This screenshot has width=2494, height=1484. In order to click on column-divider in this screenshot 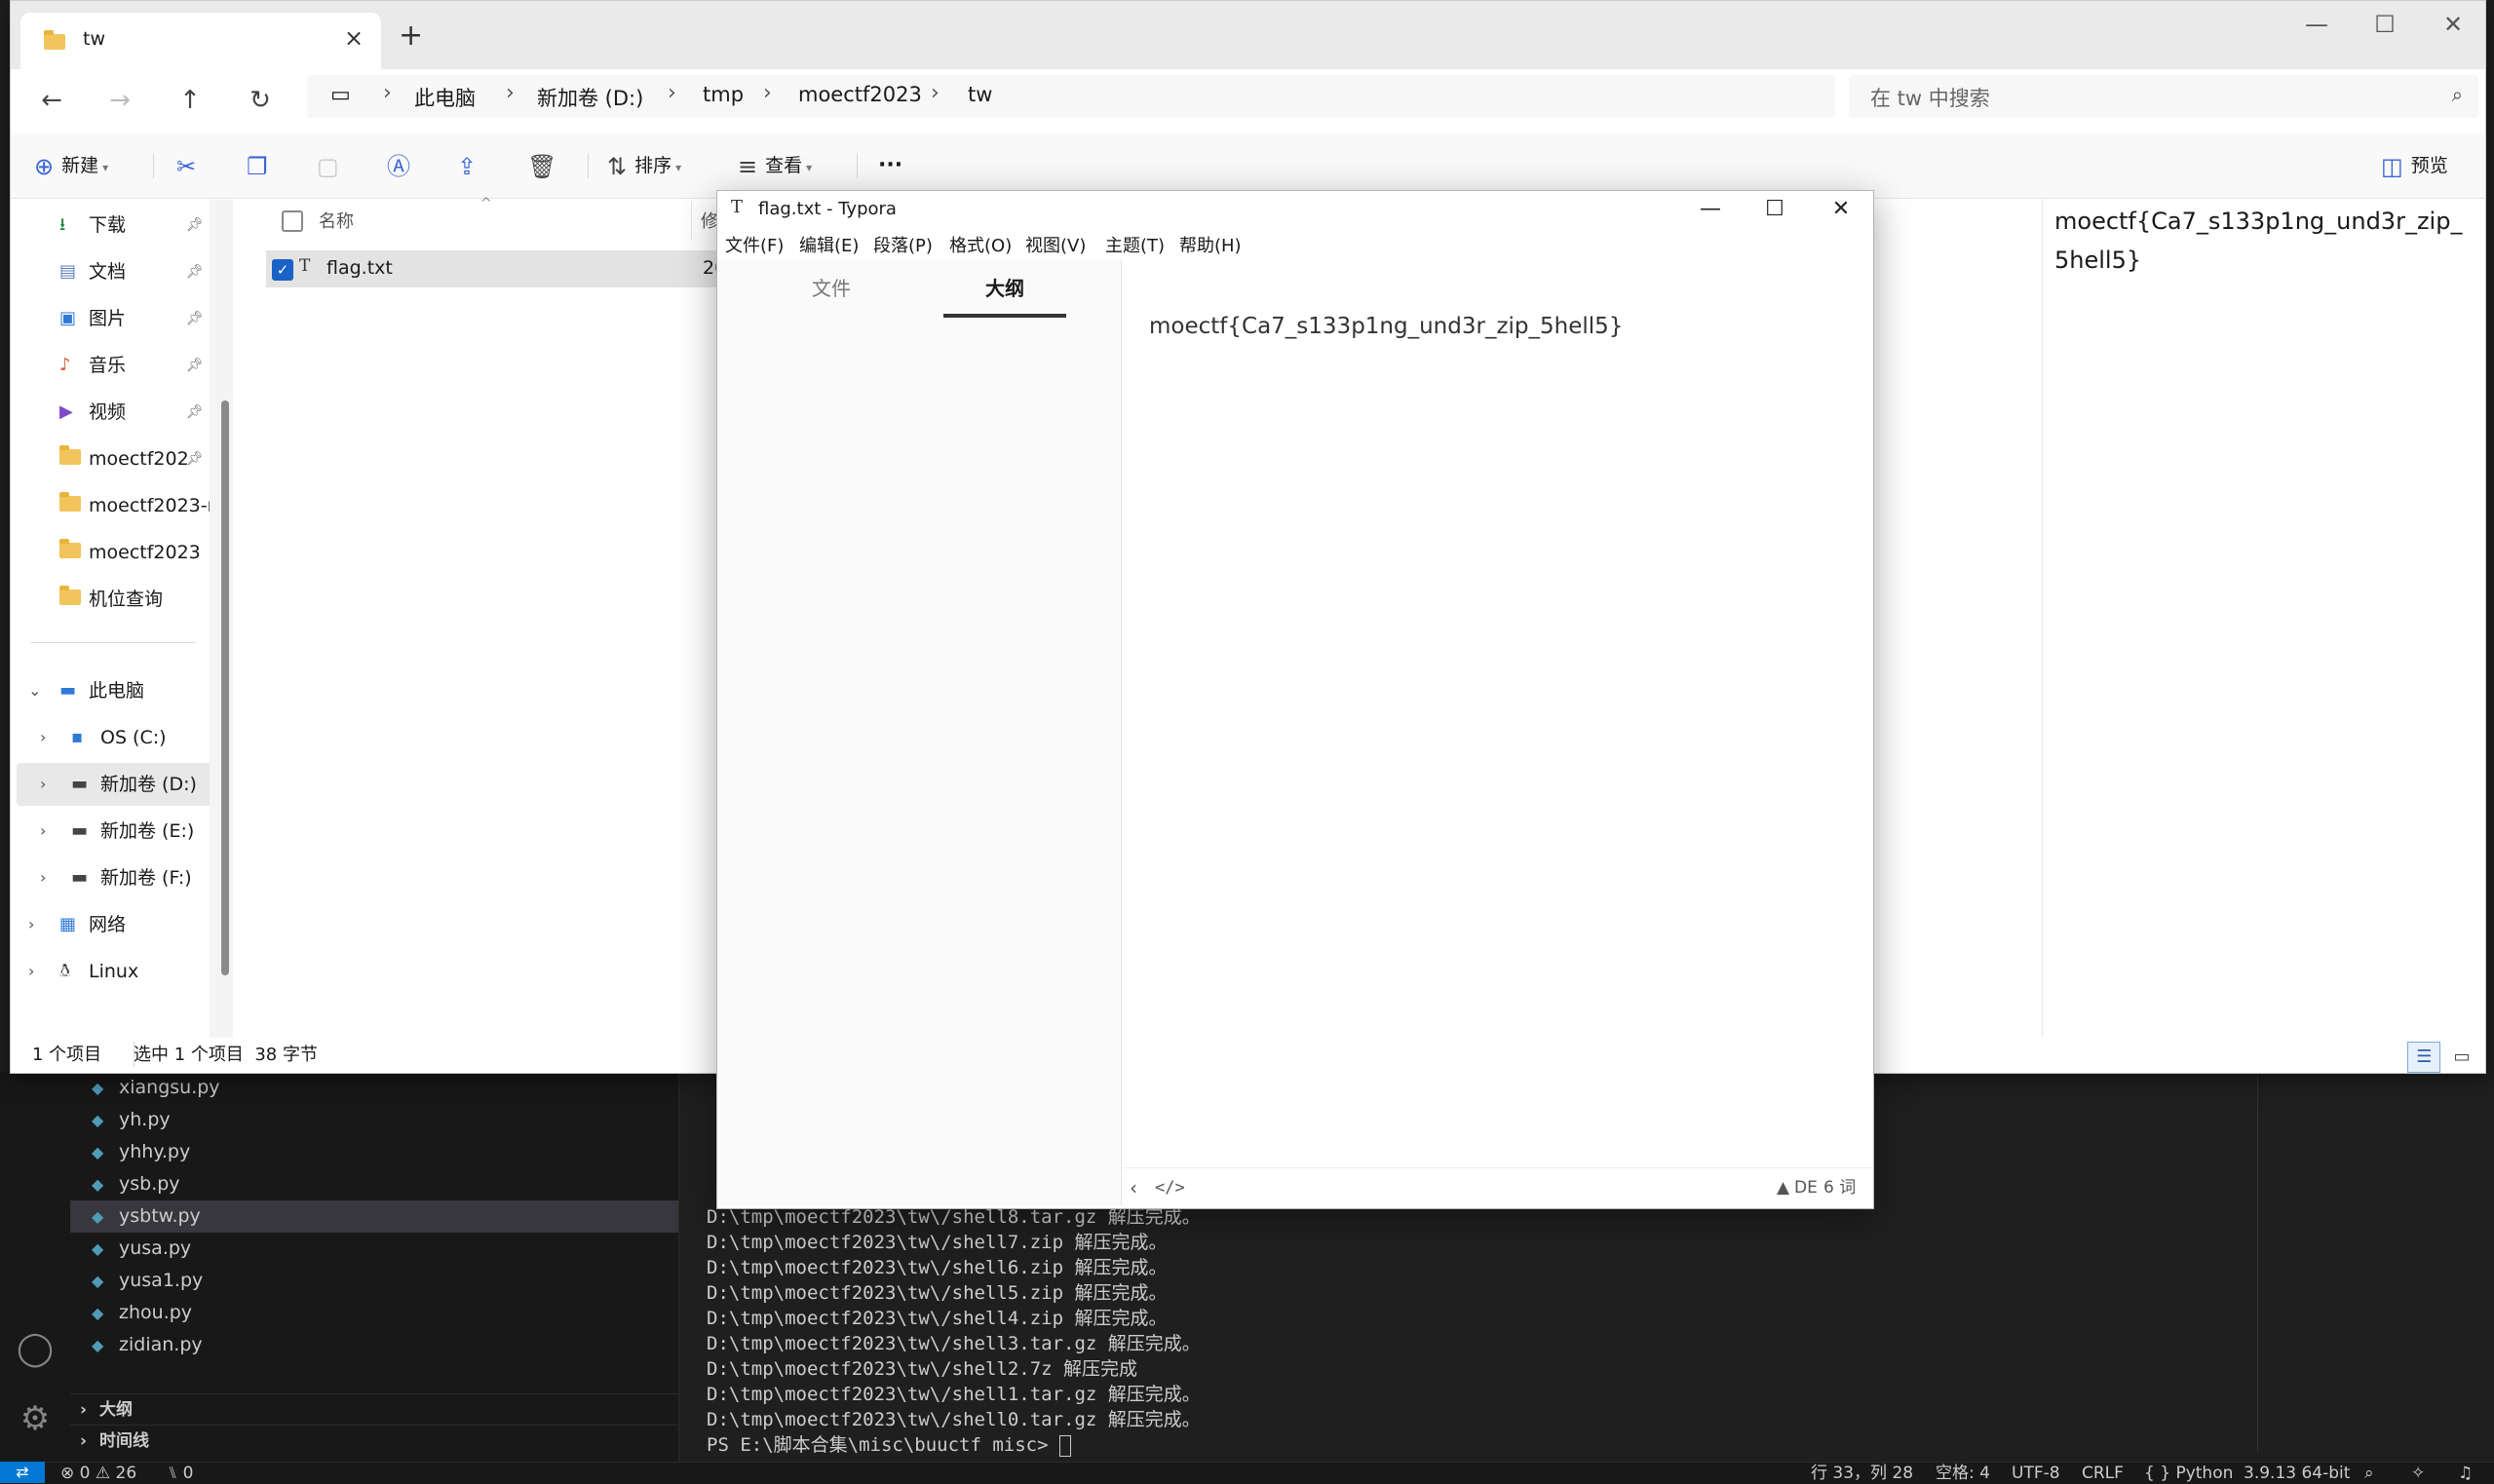, I will do `click(691, 221)`.